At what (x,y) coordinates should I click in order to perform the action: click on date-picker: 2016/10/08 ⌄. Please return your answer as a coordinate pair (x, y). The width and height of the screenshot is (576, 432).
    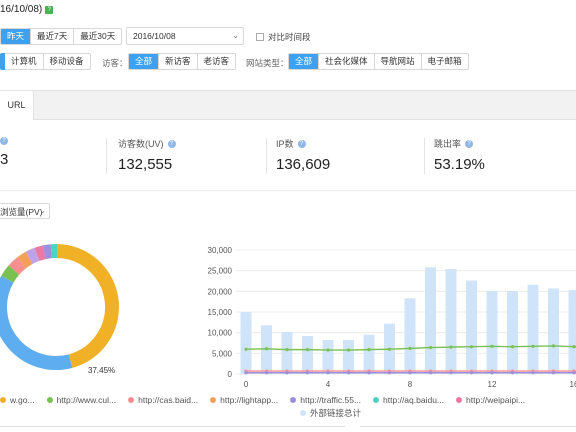
    Looking at the image, I should click on (185, 36).